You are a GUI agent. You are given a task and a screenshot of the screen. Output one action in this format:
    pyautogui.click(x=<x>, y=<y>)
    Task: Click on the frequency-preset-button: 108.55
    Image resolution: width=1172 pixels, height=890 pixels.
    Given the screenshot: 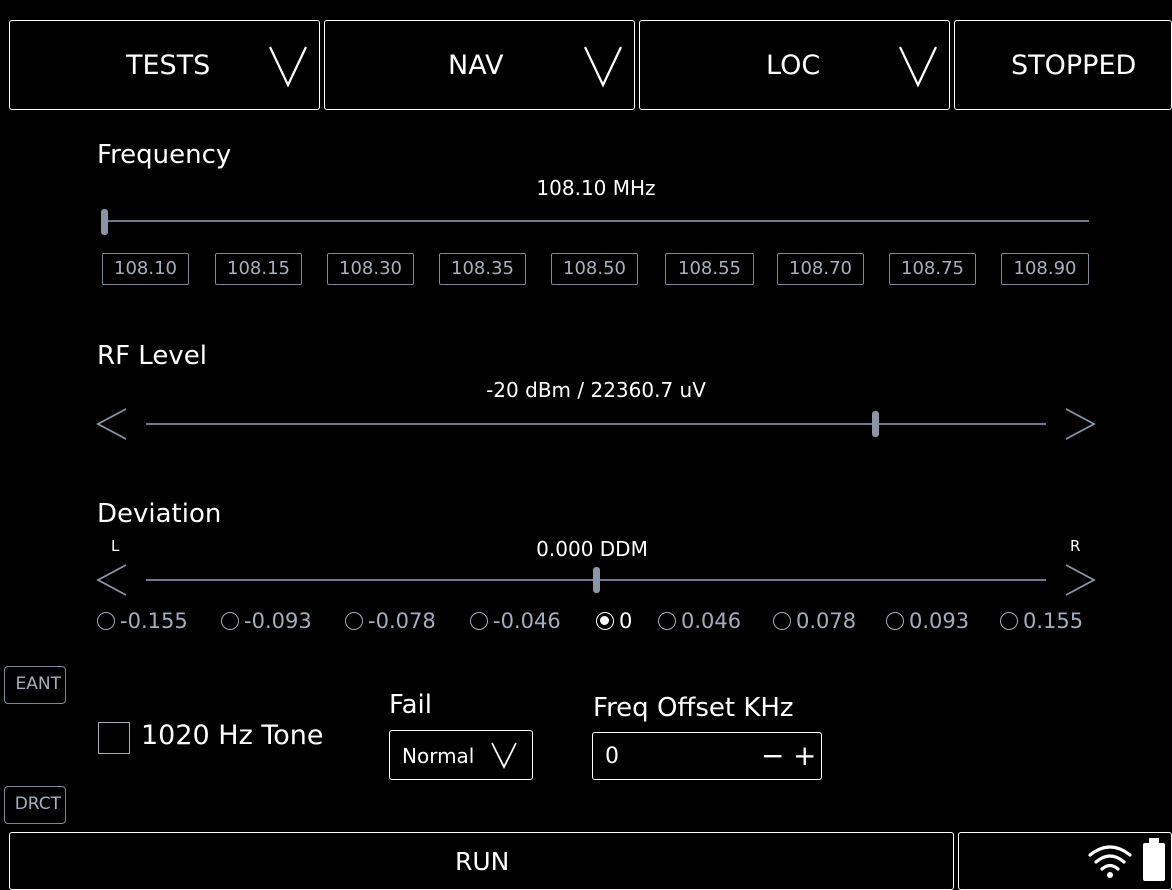 What is the action you would take?
    pyautogui.click(x=709, y=269)
    